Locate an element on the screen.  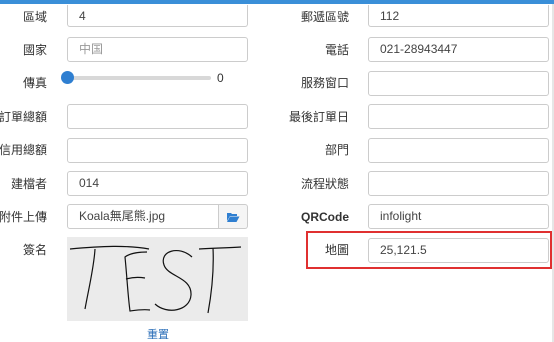
fax-slider-thumb is located at coordinates (67, 77).